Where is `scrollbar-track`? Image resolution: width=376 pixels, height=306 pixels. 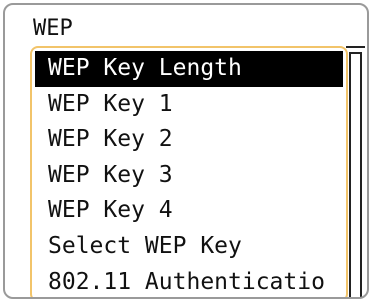
scrollbar-track is located at coordinates (355, 174).